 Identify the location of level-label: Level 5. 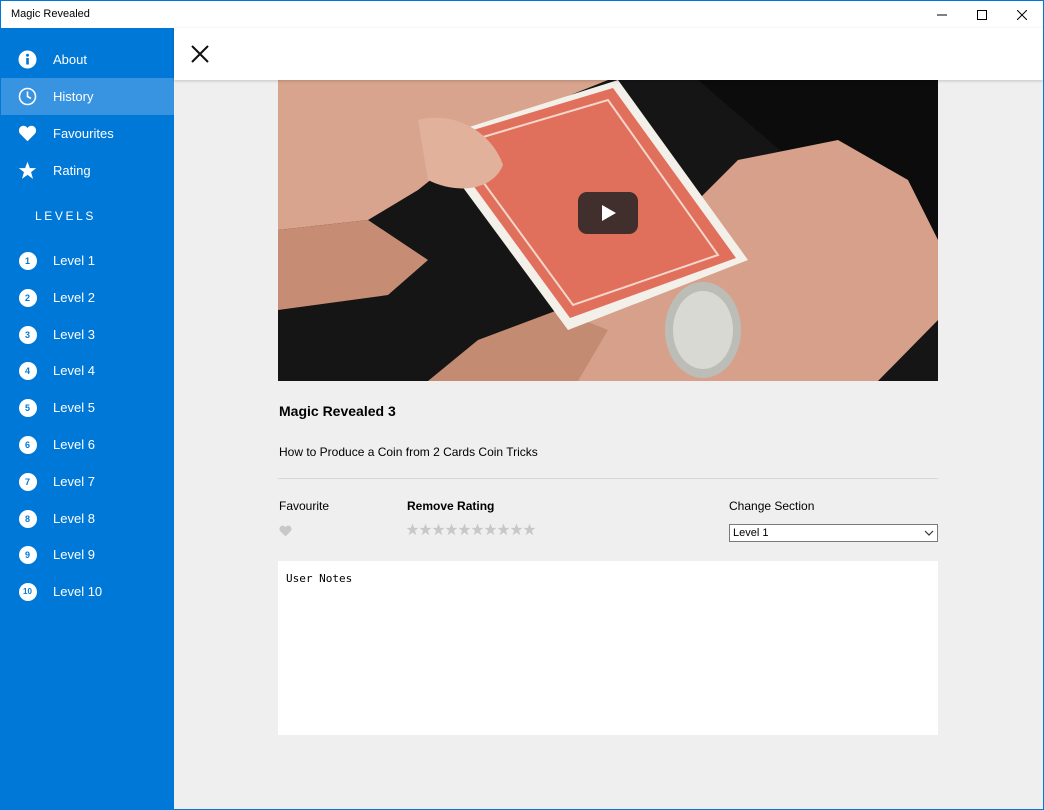
(74, 407).